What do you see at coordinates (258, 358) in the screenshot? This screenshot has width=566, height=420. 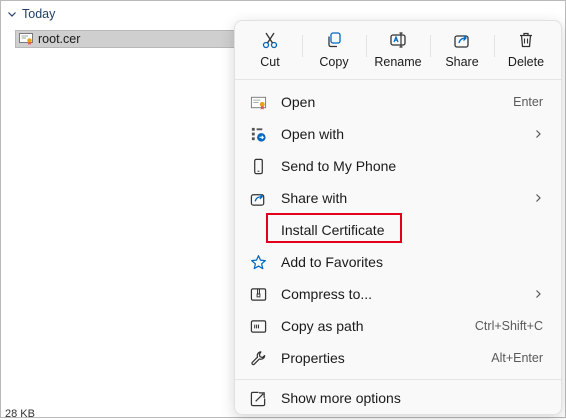 I see `wrench-icon` at bounding box center [258, 358].